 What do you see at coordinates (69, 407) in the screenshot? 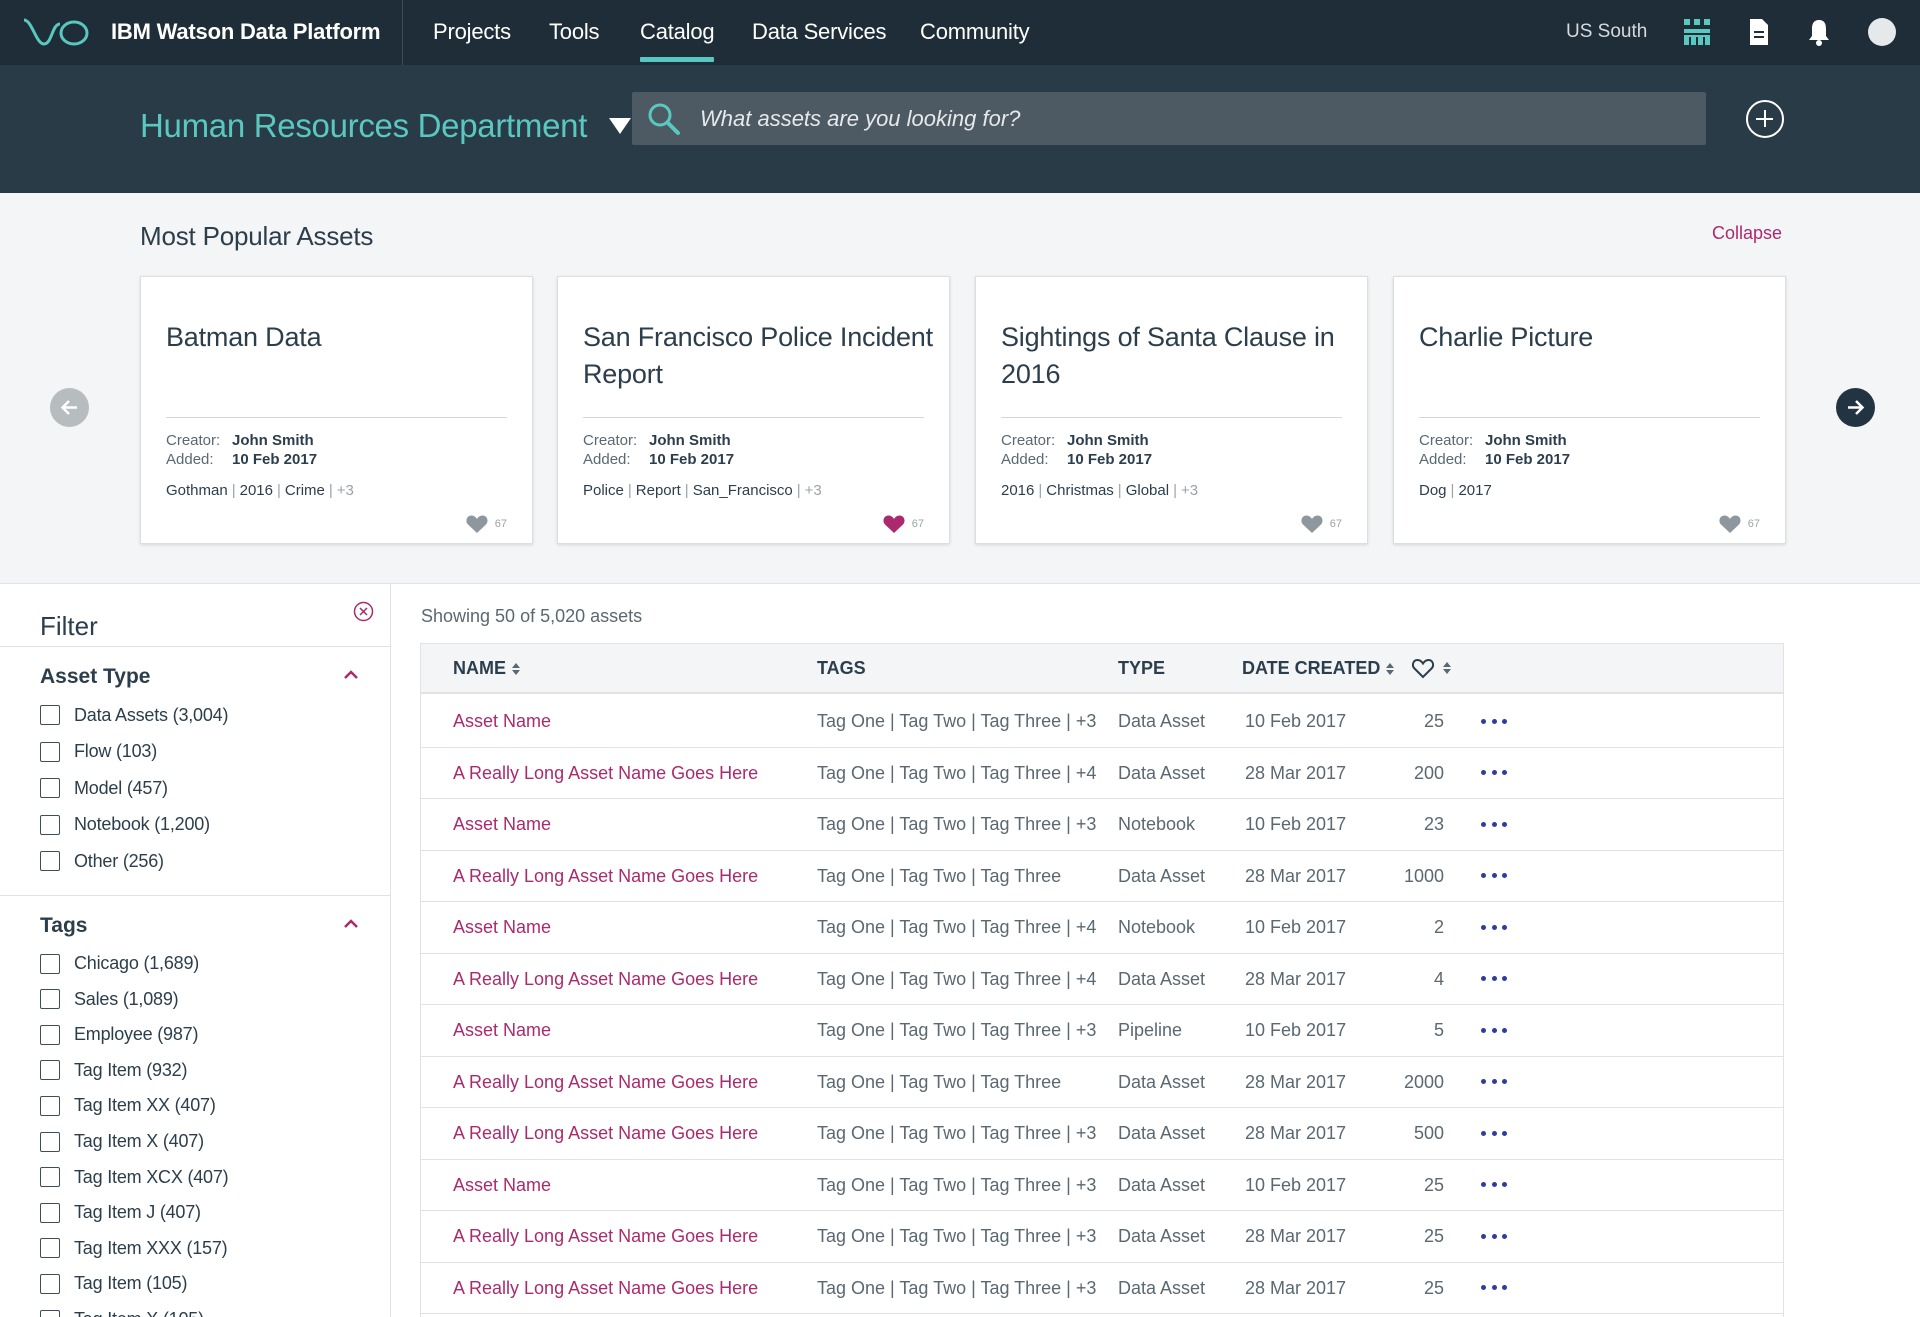
I see `carousel-prev-button` at bounding box center [69, 407].